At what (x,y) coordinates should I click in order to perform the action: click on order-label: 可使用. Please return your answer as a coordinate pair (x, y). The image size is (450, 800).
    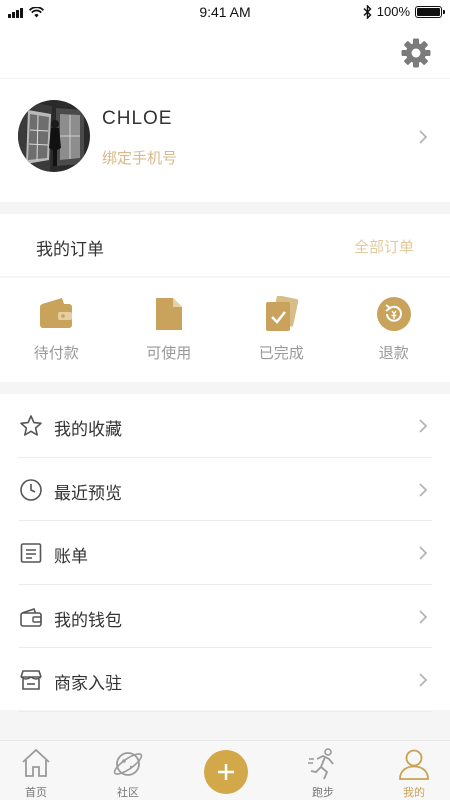
    Looking at the image, I should click on (169, 353).